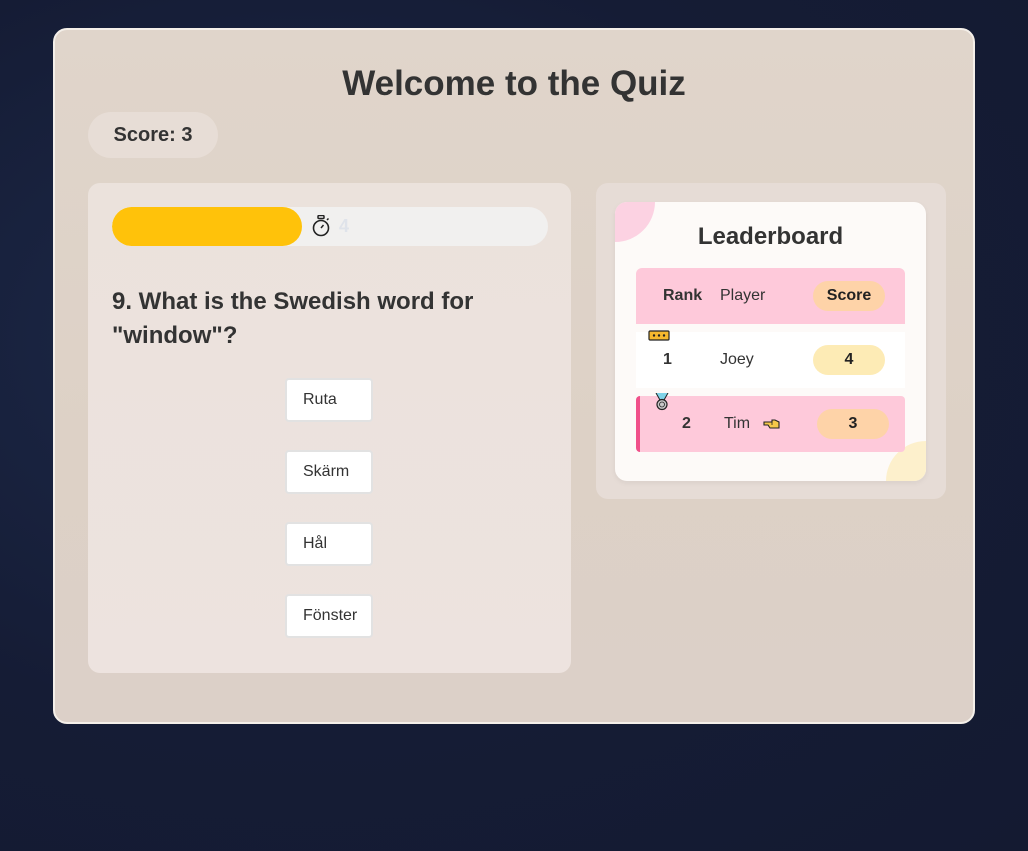  Describe the element at coordinates (770, 359) in the screenshot. I see `leaderboard-row: 1 Joey 4` at that location.